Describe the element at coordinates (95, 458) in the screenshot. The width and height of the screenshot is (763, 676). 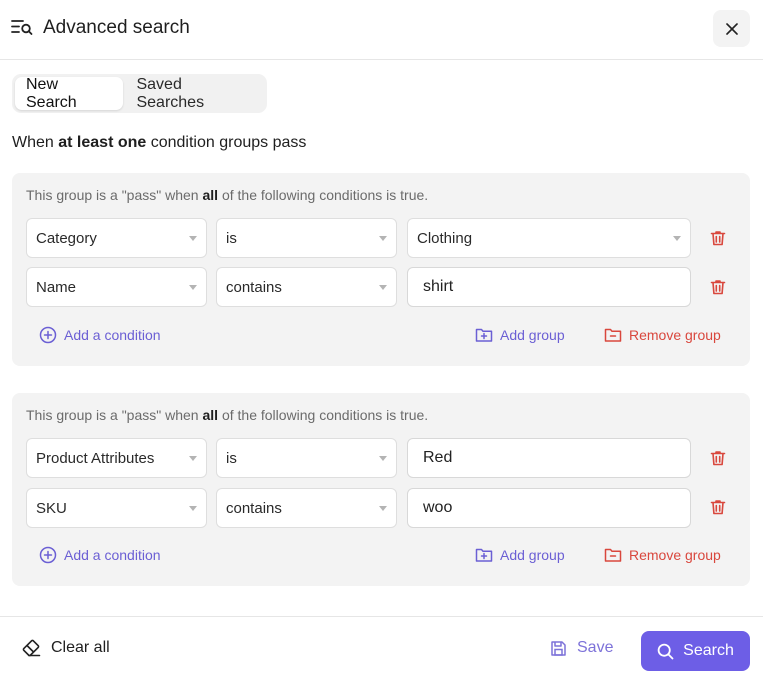
I see `condition-field-value: Product Attributes` at that location.